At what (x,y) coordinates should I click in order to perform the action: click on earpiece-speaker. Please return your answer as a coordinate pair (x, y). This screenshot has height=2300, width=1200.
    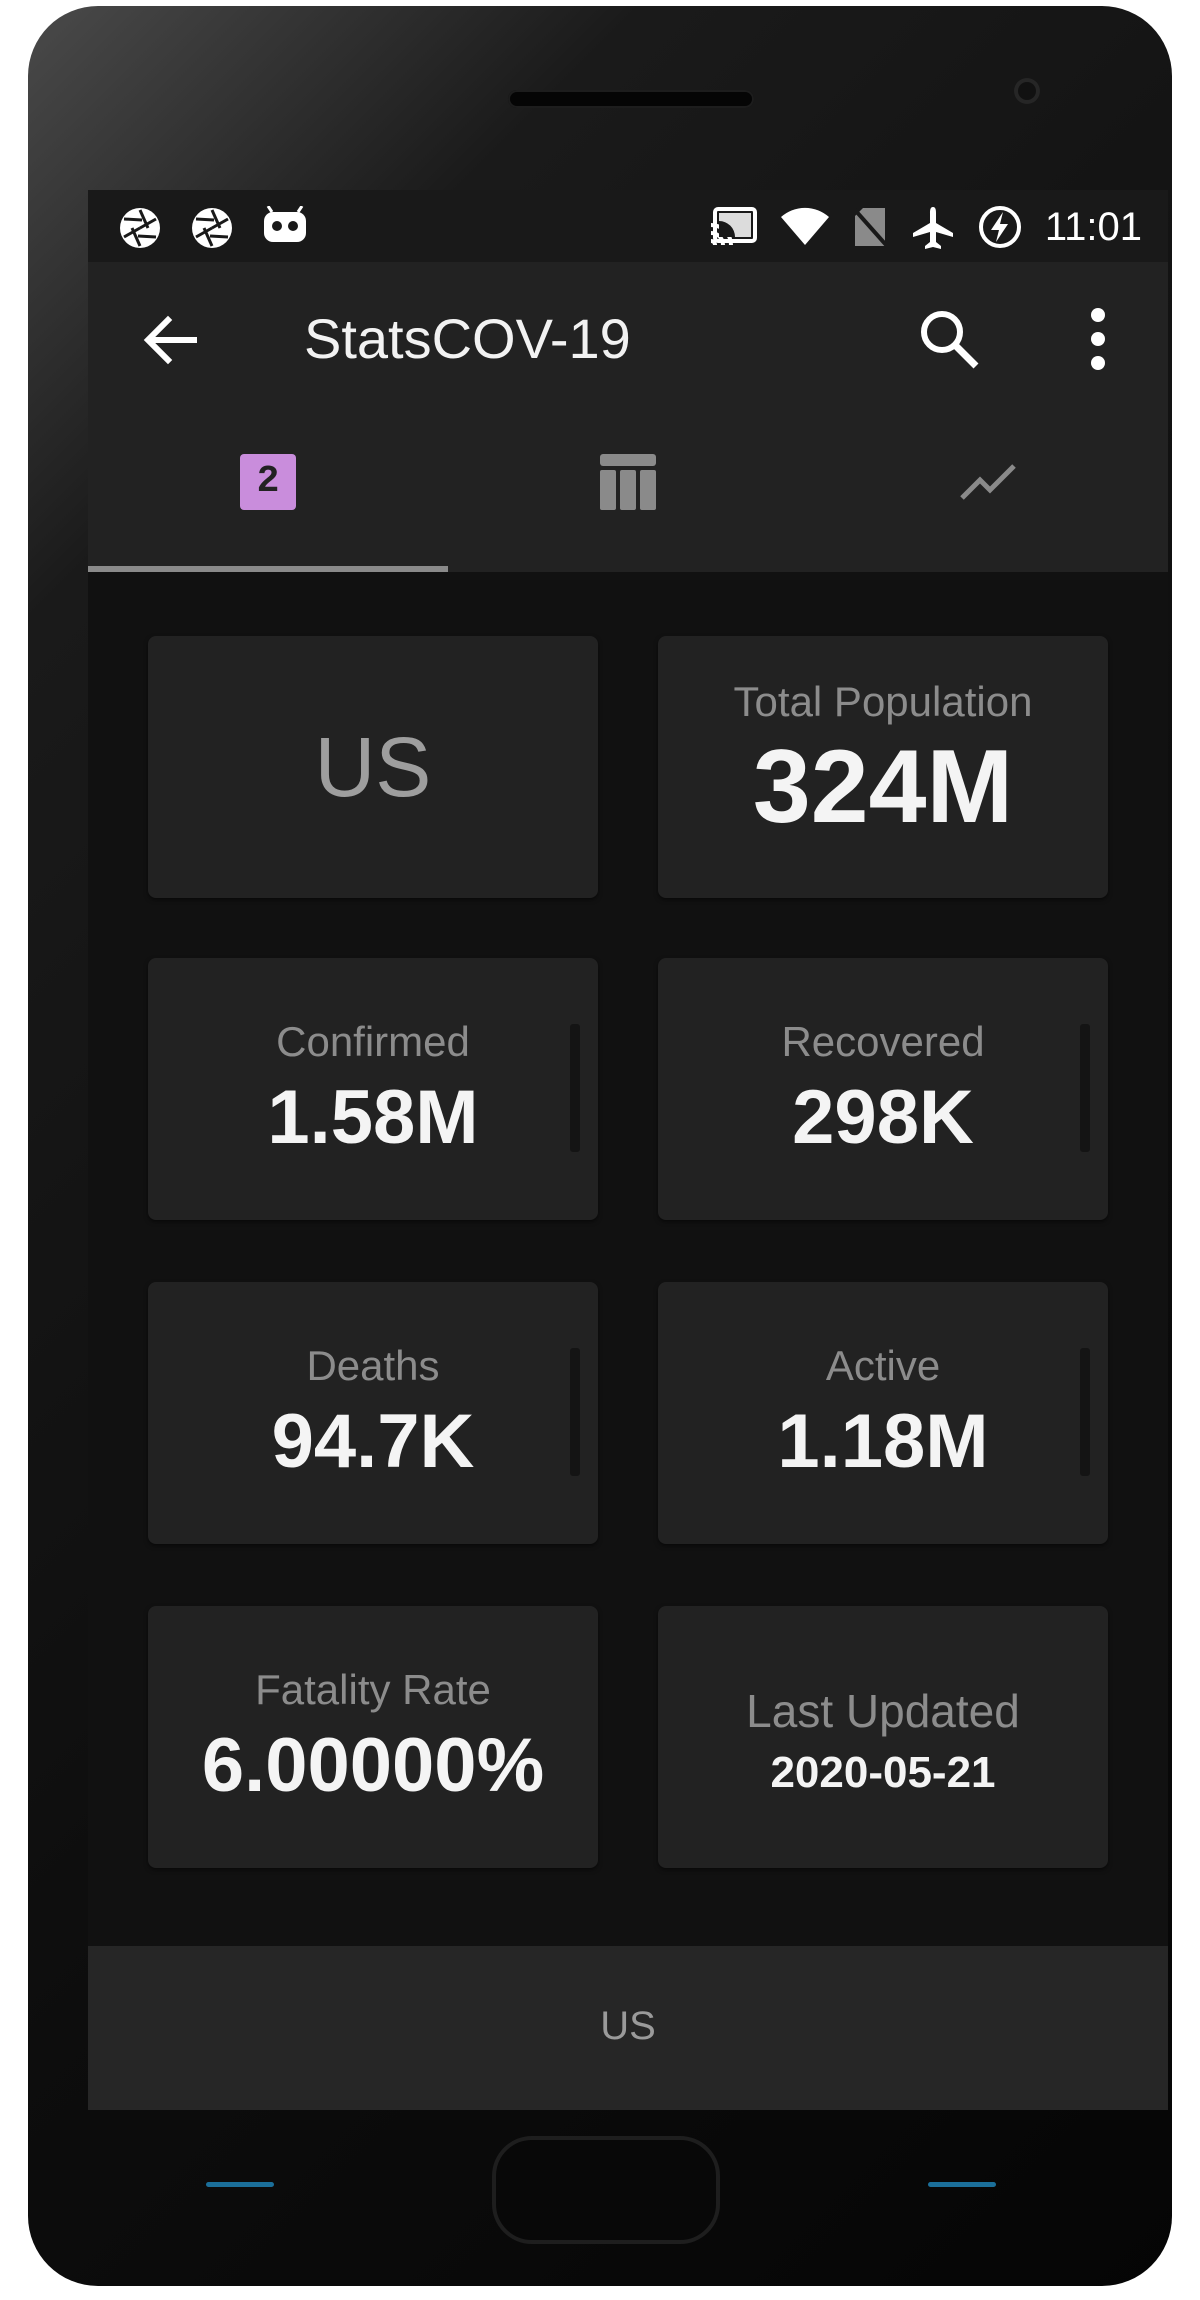
    Looking at the image, I should click on (631, 99).